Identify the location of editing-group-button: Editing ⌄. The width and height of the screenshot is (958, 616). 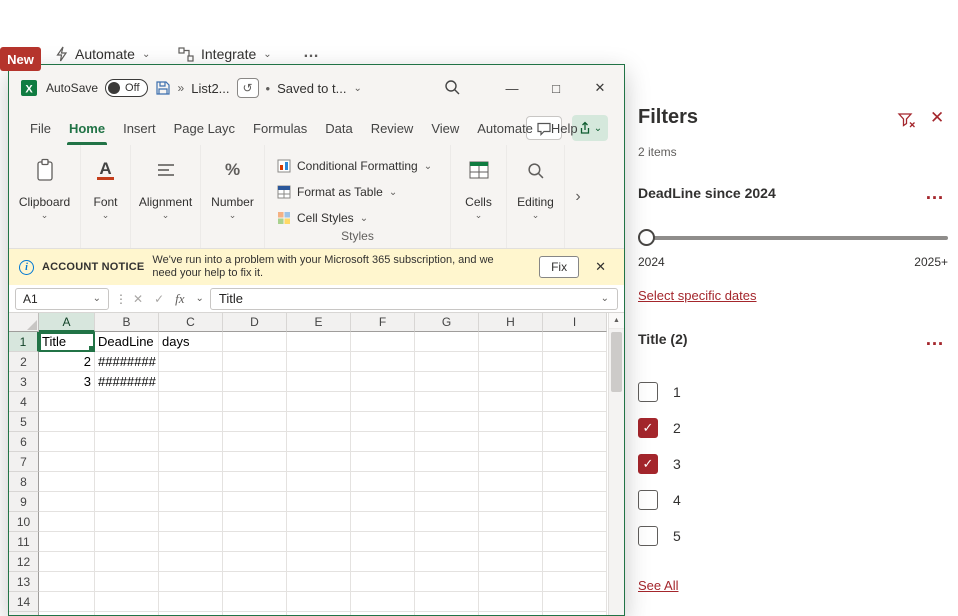
(536, 196).